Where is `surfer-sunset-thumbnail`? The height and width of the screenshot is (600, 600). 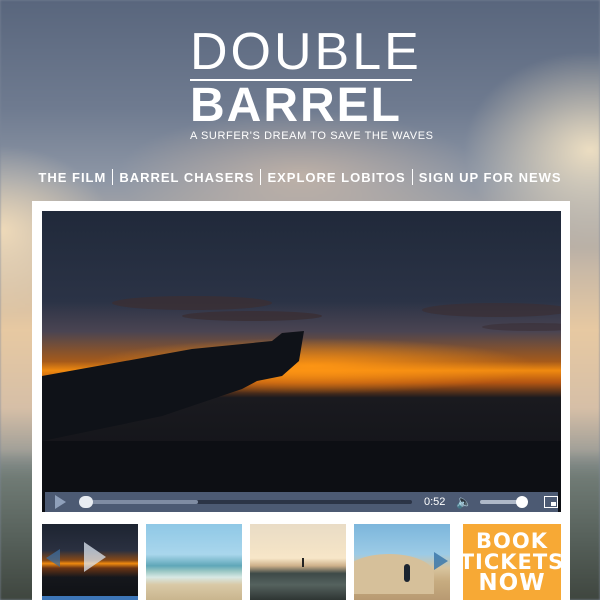 surfer-sunset-thumbnail is located at coordinates (298, 562).